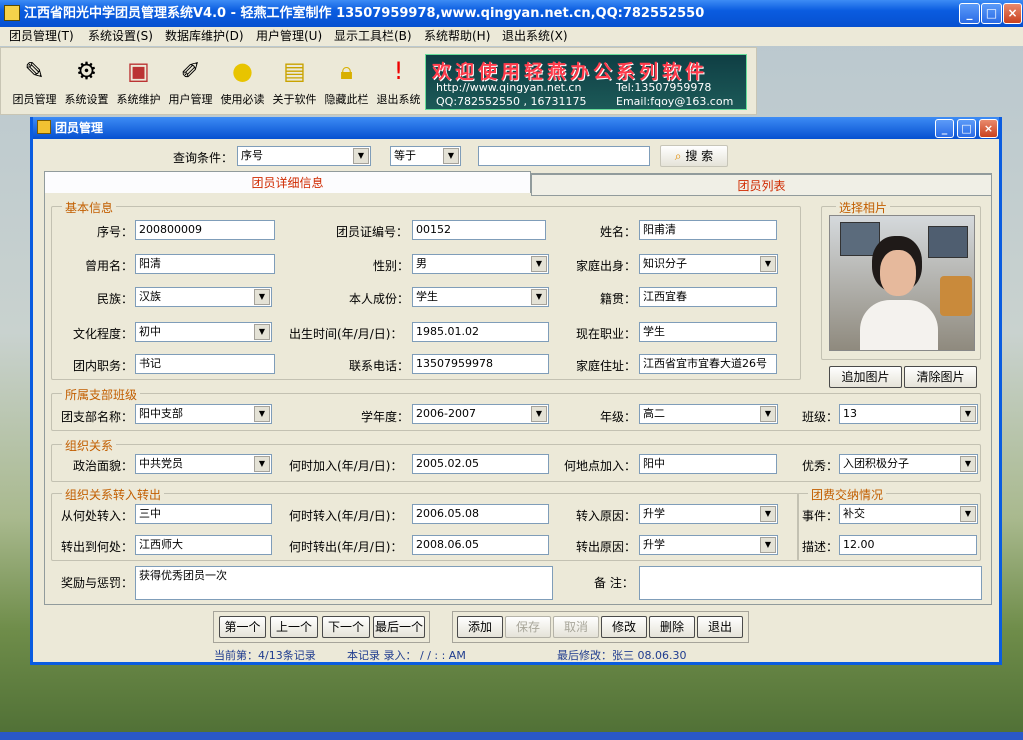 The height and width of the screenshot is (740, 1023). What do you see at coordinates (203, 332) in the screenshot?
I see `edu-select: 初中 ▼` at bounding box center [203, 332].